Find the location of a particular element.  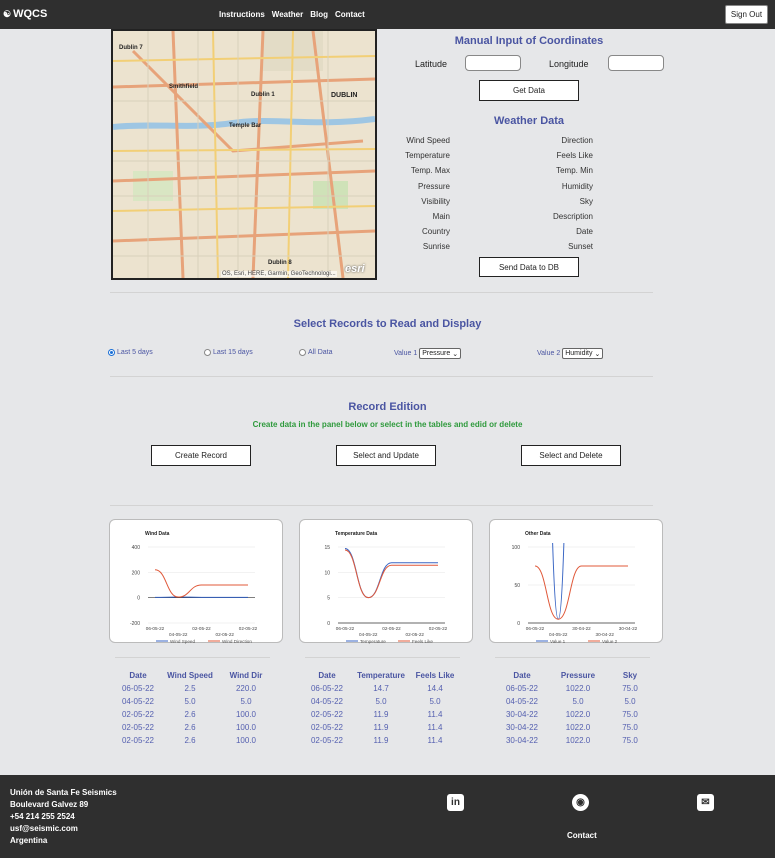

map-label: DUBLIN is located at coordinates (344, 95).